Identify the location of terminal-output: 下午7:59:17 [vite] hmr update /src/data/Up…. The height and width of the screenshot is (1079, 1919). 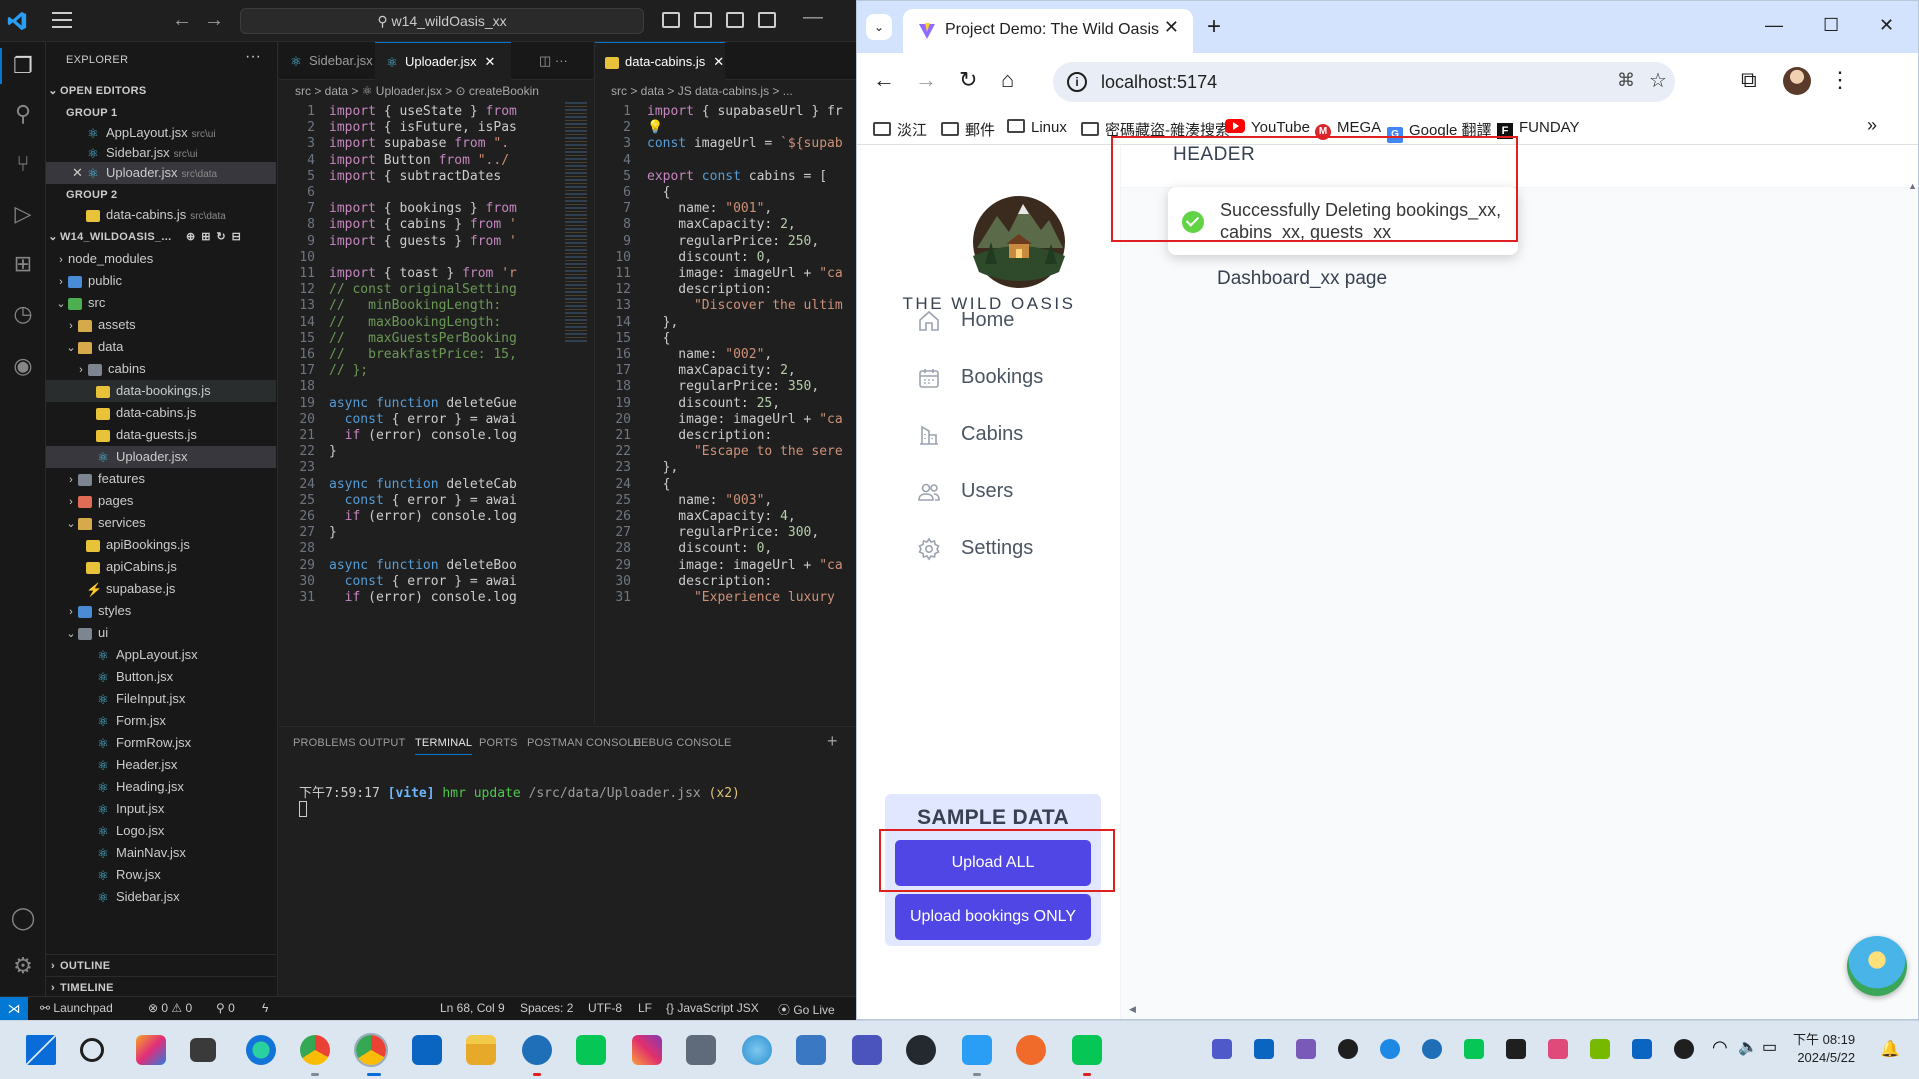
(519, 791).